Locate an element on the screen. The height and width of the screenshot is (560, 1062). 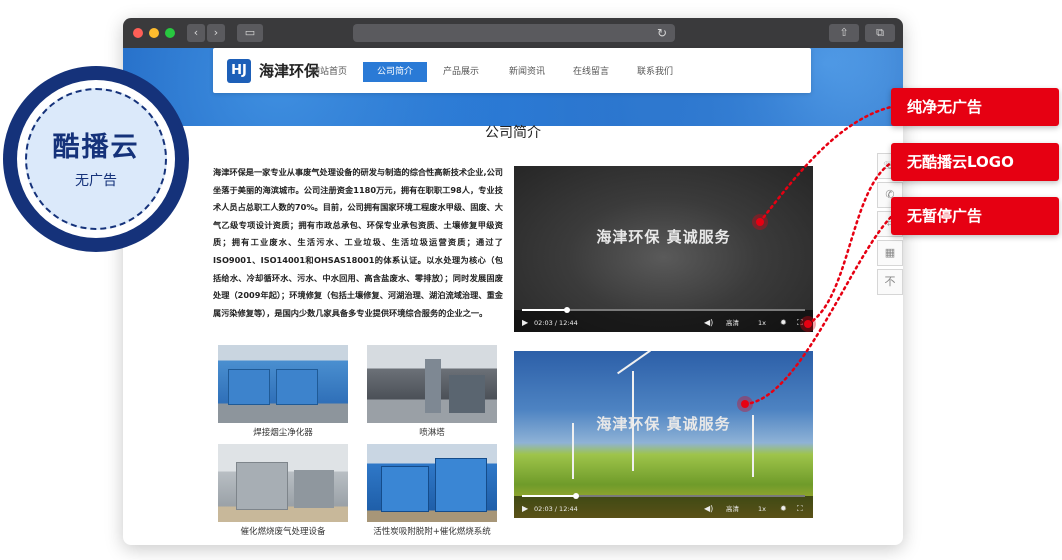
feature-tag-no-pause-ads: 无暂停广告 is located at coordinates (975, 216).